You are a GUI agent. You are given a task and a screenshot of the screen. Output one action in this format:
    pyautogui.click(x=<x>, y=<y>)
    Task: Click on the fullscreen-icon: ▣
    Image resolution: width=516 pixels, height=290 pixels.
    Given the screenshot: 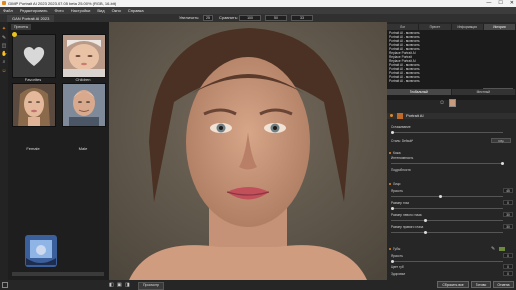 What is the action you would take?
    pyautogui.click(x=120, y=285)
    